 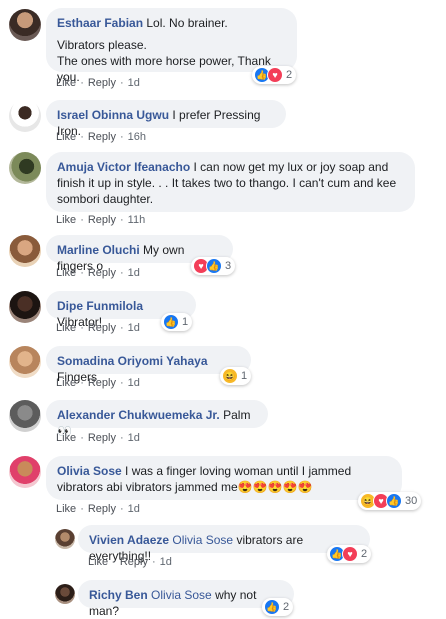 I want to click on comment-author: Richy Ben, so click(x=118, y=595).